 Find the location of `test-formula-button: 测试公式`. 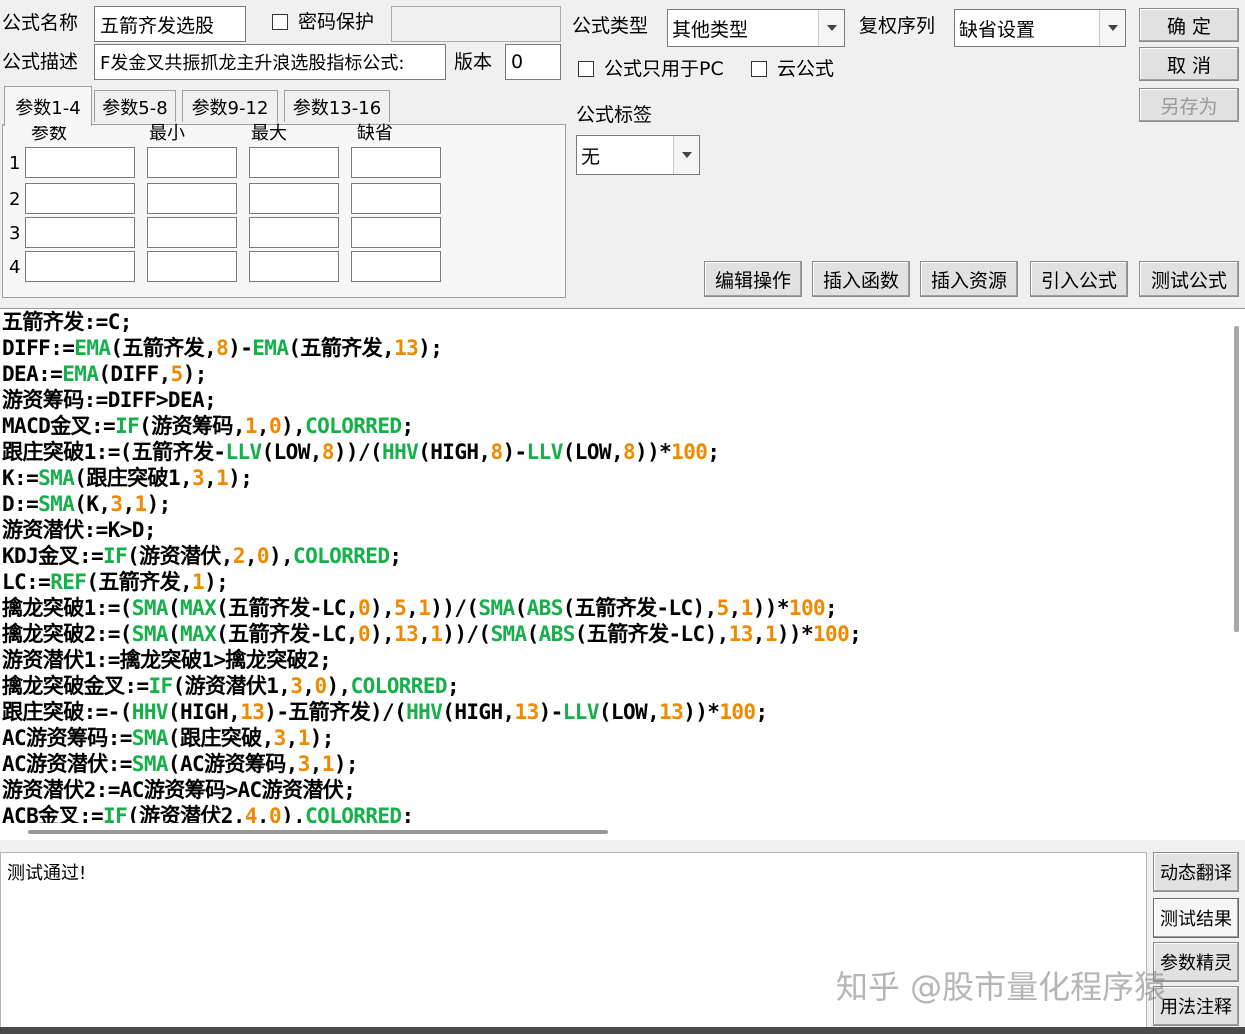

test-formula-button: 测试公式 is located at coordinates (1189, 279).